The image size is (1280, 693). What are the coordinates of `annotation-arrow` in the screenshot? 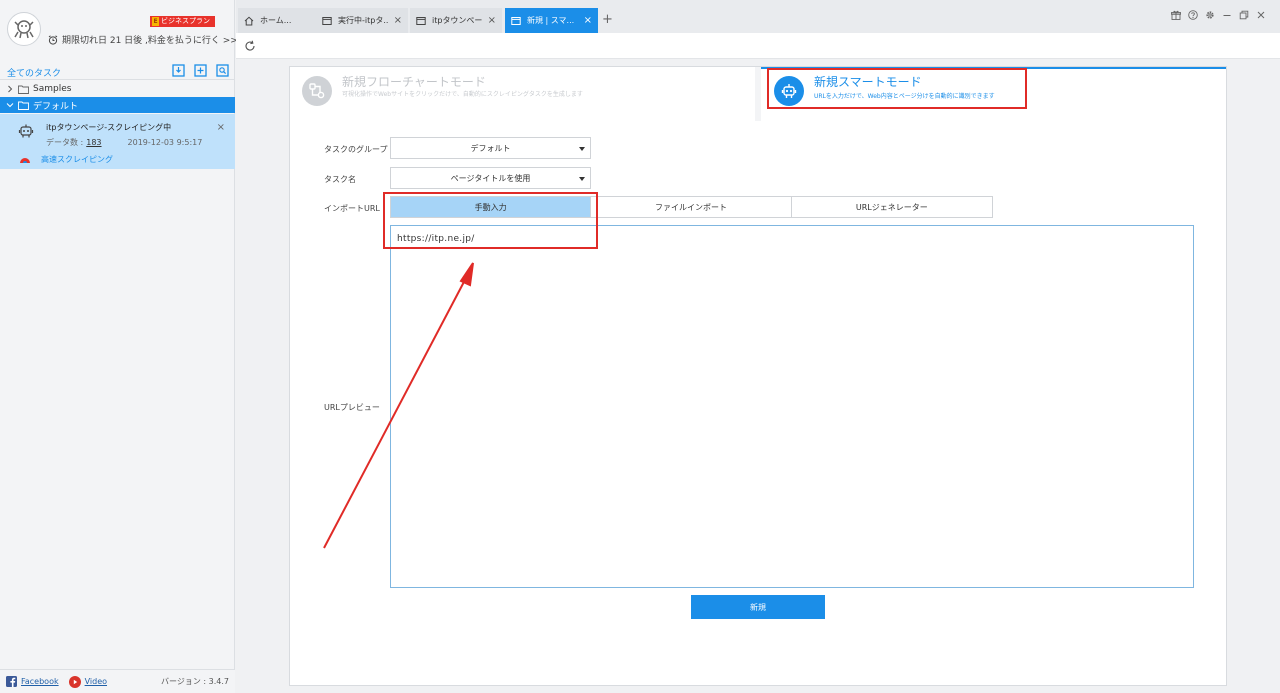 It's located at (398, 405).